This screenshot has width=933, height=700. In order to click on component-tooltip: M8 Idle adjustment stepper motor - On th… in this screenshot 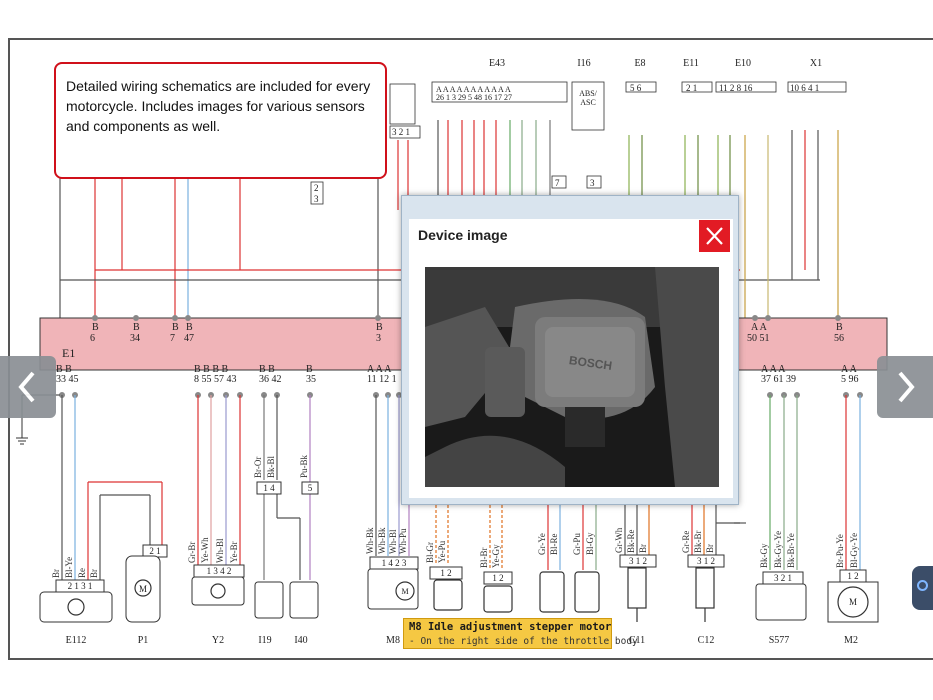, I will do `click(520, 633)`.